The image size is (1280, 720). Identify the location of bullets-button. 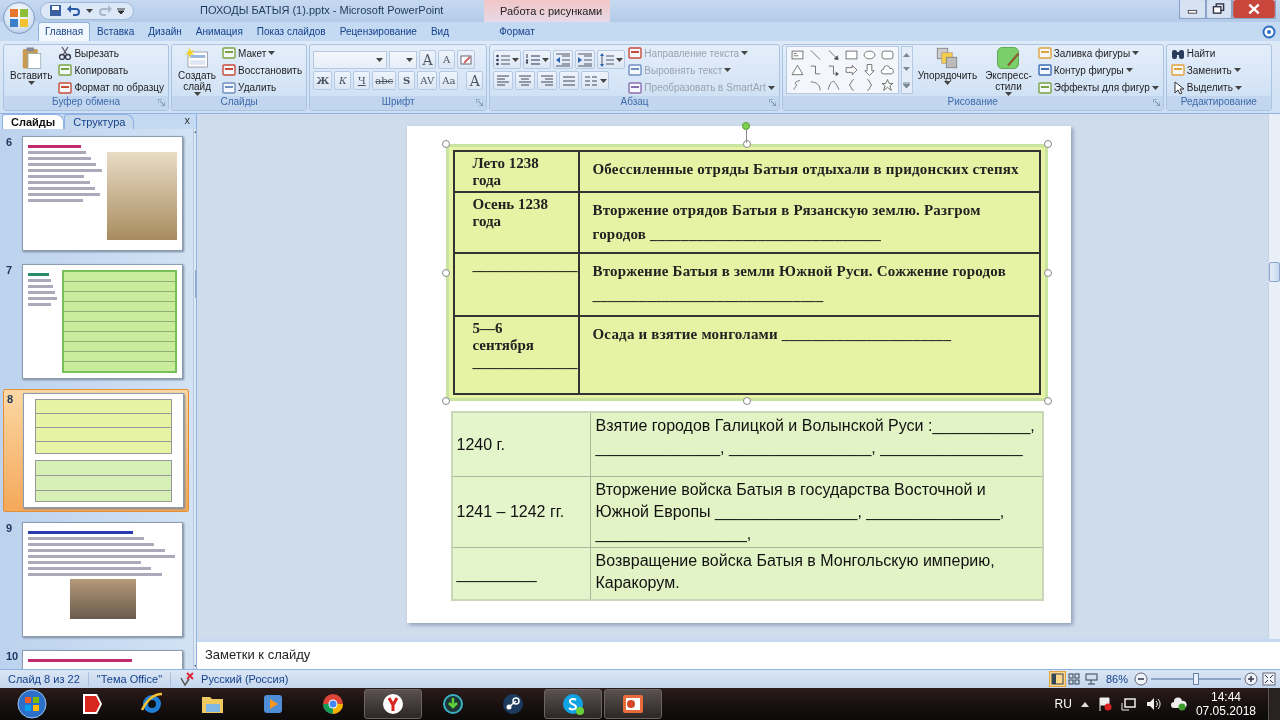
(507, 60).